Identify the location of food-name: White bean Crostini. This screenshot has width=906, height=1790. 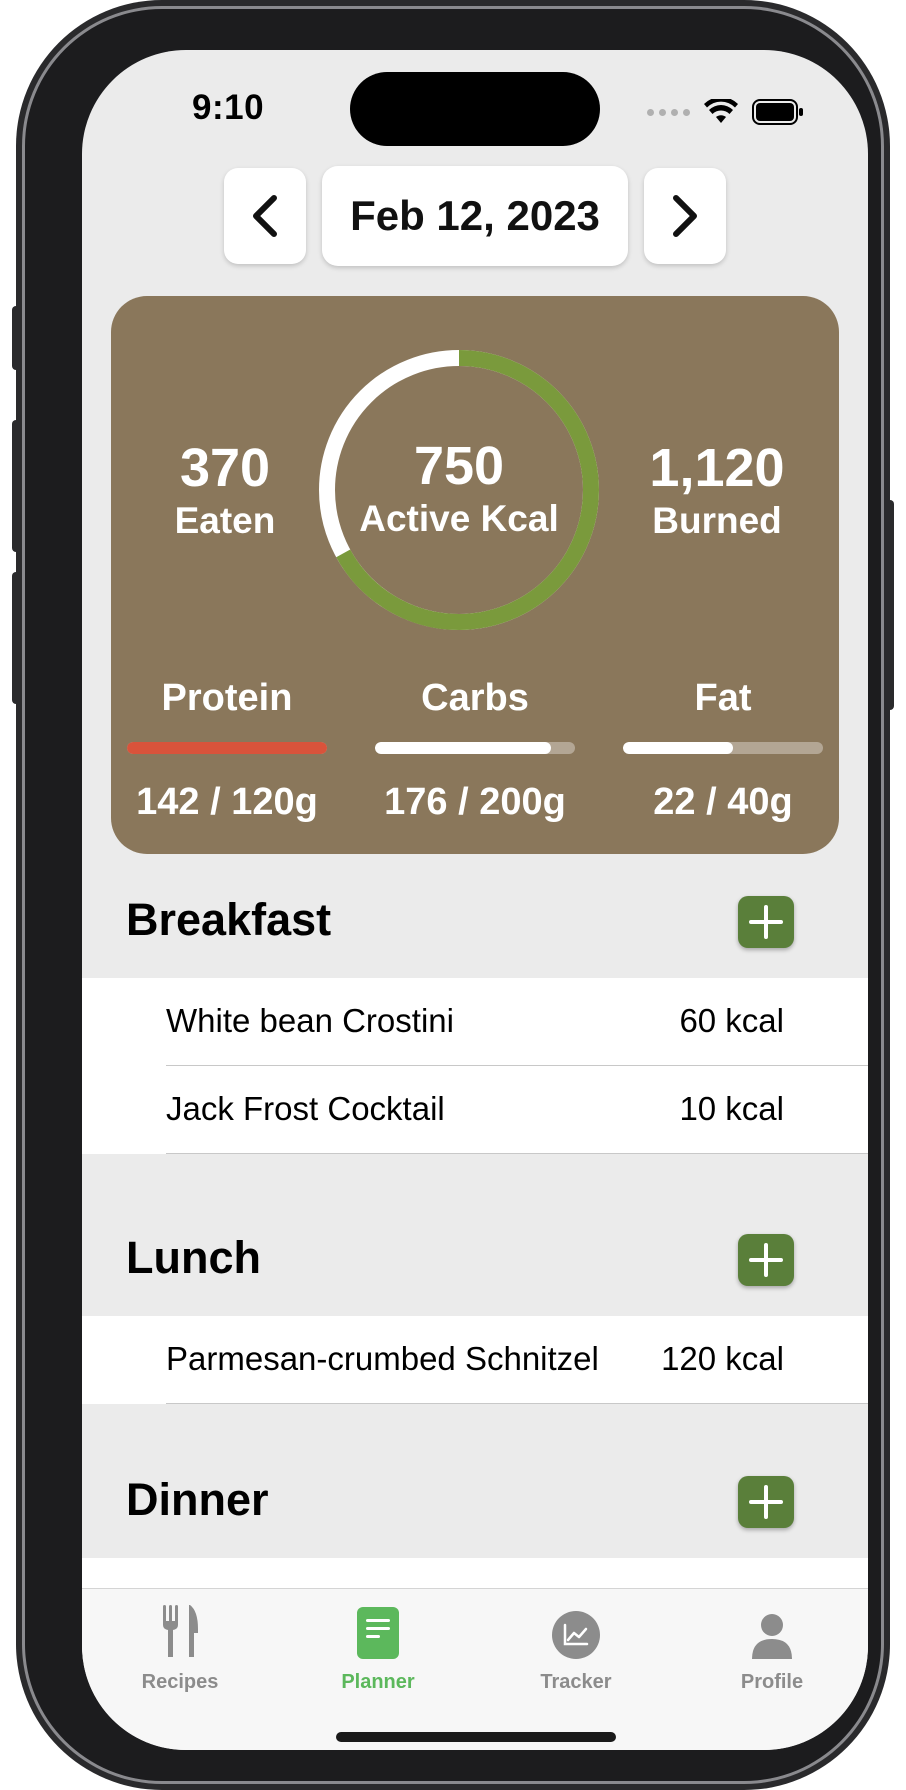
(310, 1020).